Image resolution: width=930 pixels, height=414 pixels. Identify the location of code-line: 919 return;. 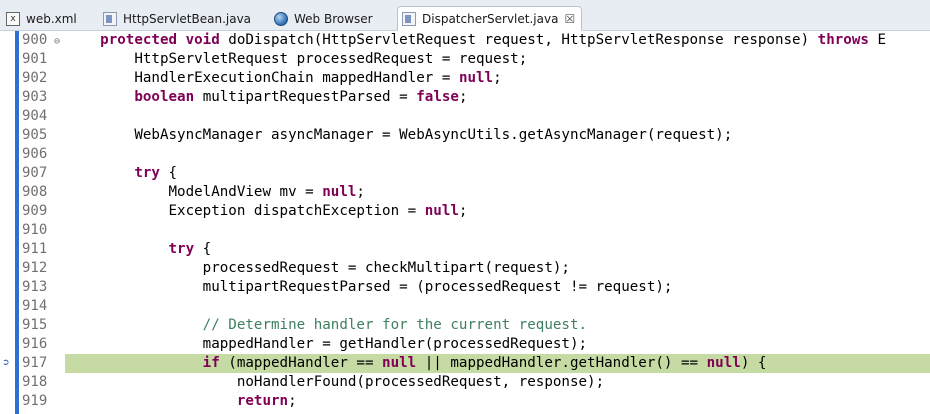
(465, 401).